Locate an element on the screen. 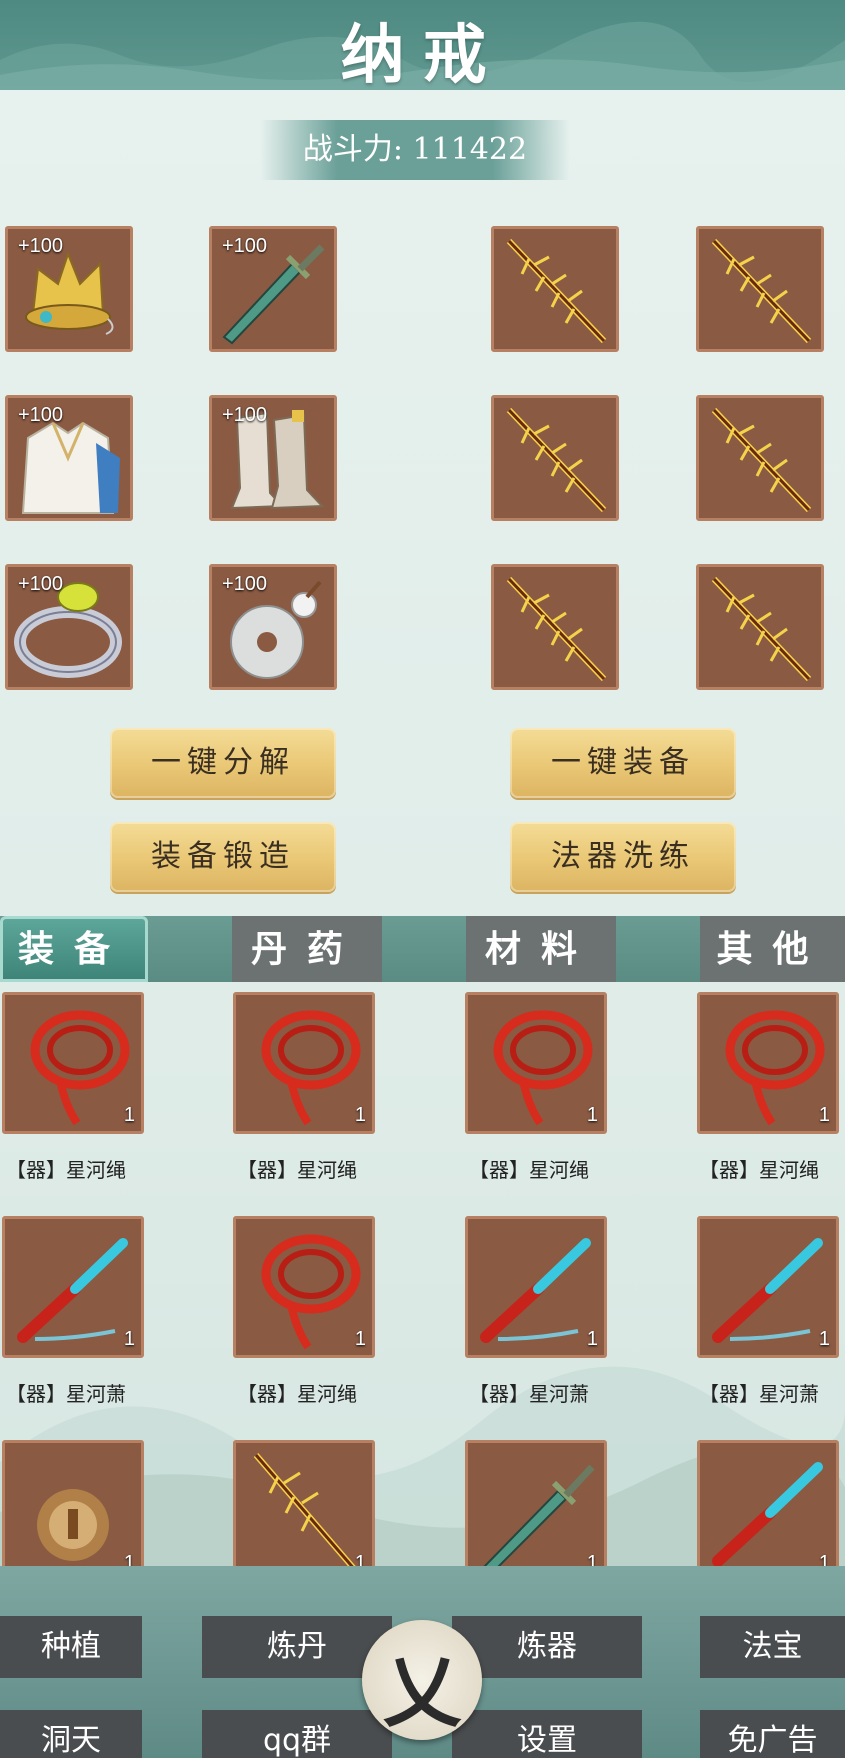  equip-slot-boots: +100 is located at coordinates (273, 458).